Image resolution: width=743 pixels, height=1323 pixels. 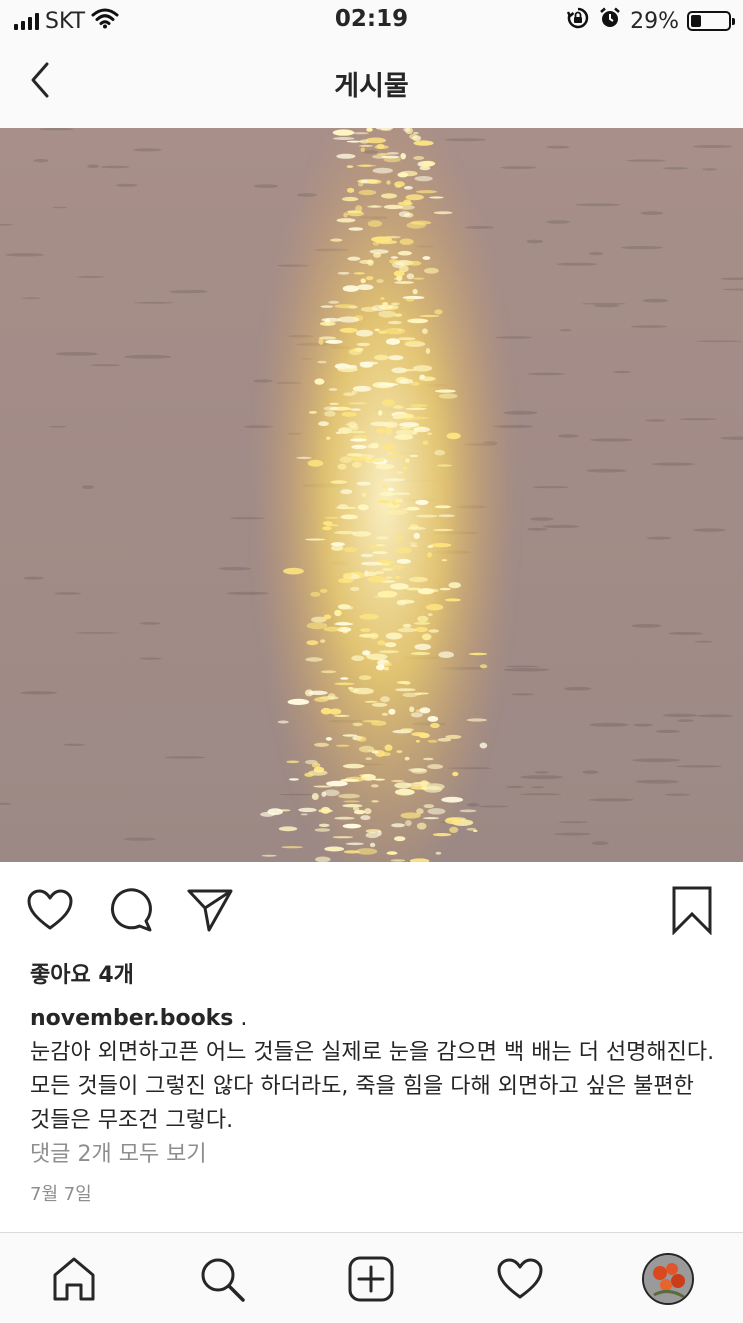 What do you see at coordinates (610, 21) in the screenshot?
I see `alarm-icon` at bounding box center [610, 21].